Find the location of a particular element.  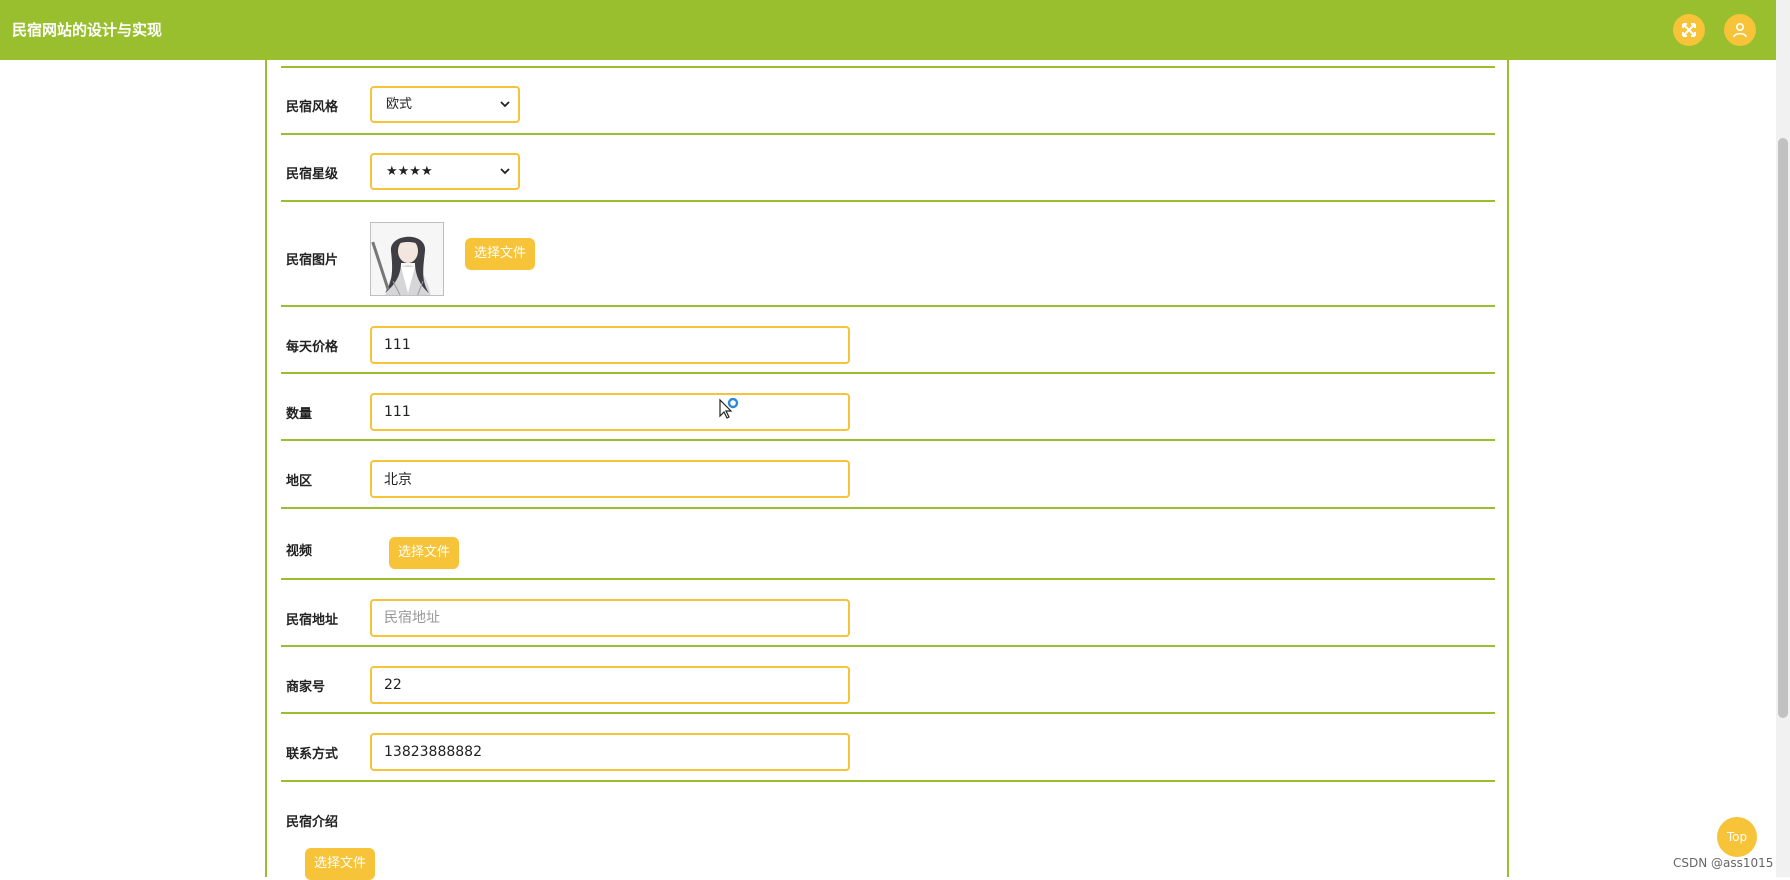

house-image-thumbnail is located at coordinates (407, 259).